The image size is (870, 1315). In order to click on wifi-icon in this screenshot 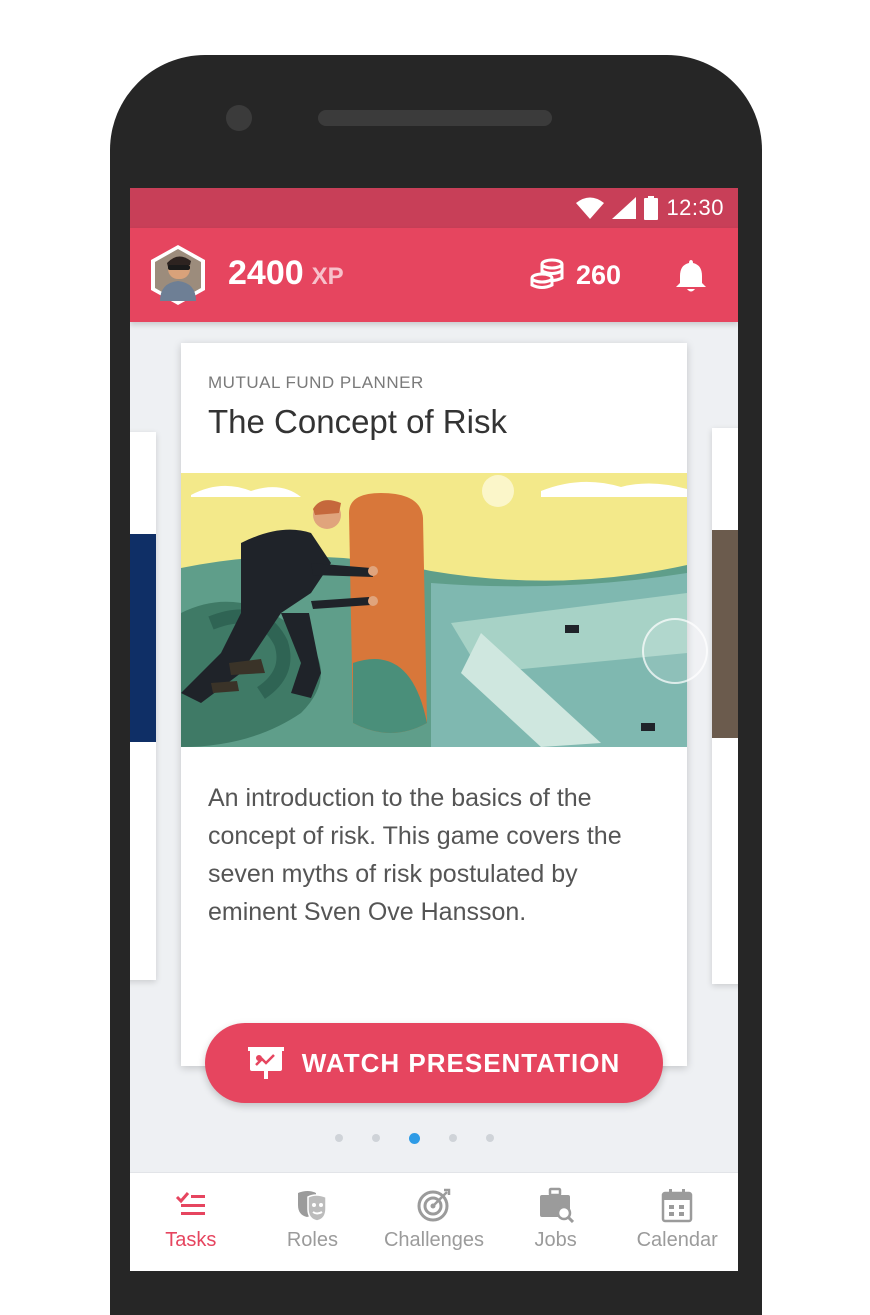, I will do `click(590, 208)`.